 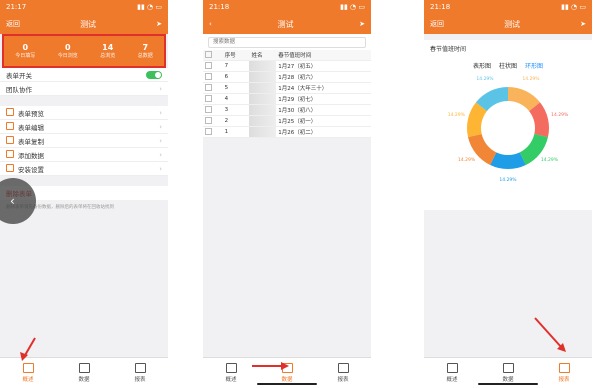 What do you see at coordinates (482, 65) in the screenshot?
I see `chart-tab-table: 表形图` at bounding box center [482, 65].